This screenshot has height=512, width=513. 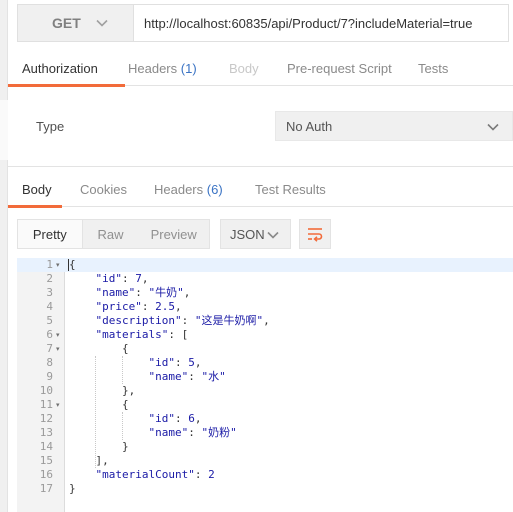 I want to click on tab-label: Pre-request Script, so click(x=339, y=68).